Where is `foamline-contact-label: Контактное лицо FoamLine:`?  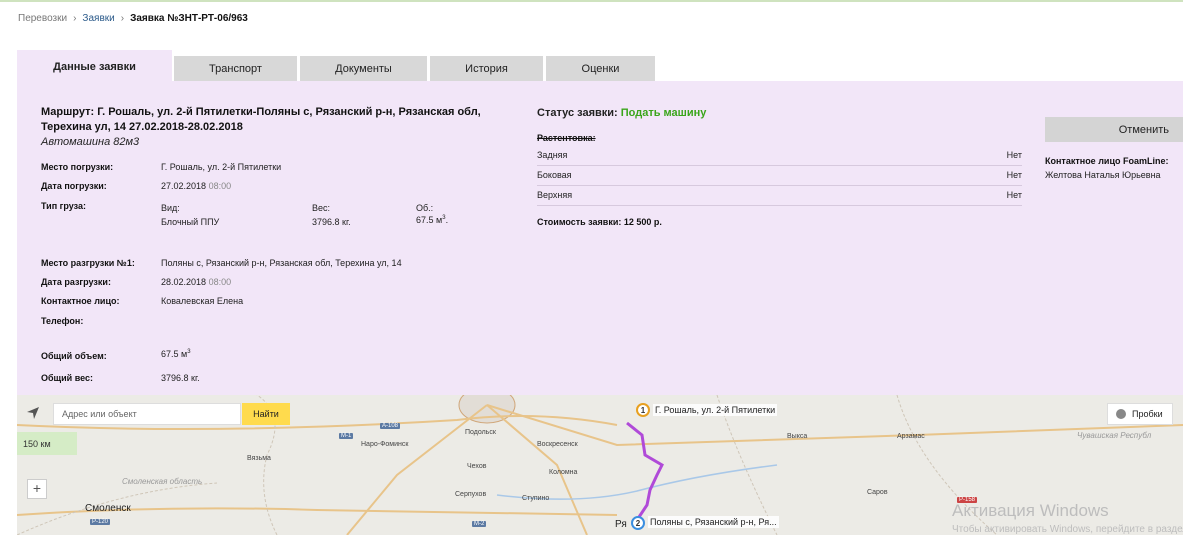 foamline-contact-label: Контактное лицо FoamLine: is located at coordinates (1107, 161).